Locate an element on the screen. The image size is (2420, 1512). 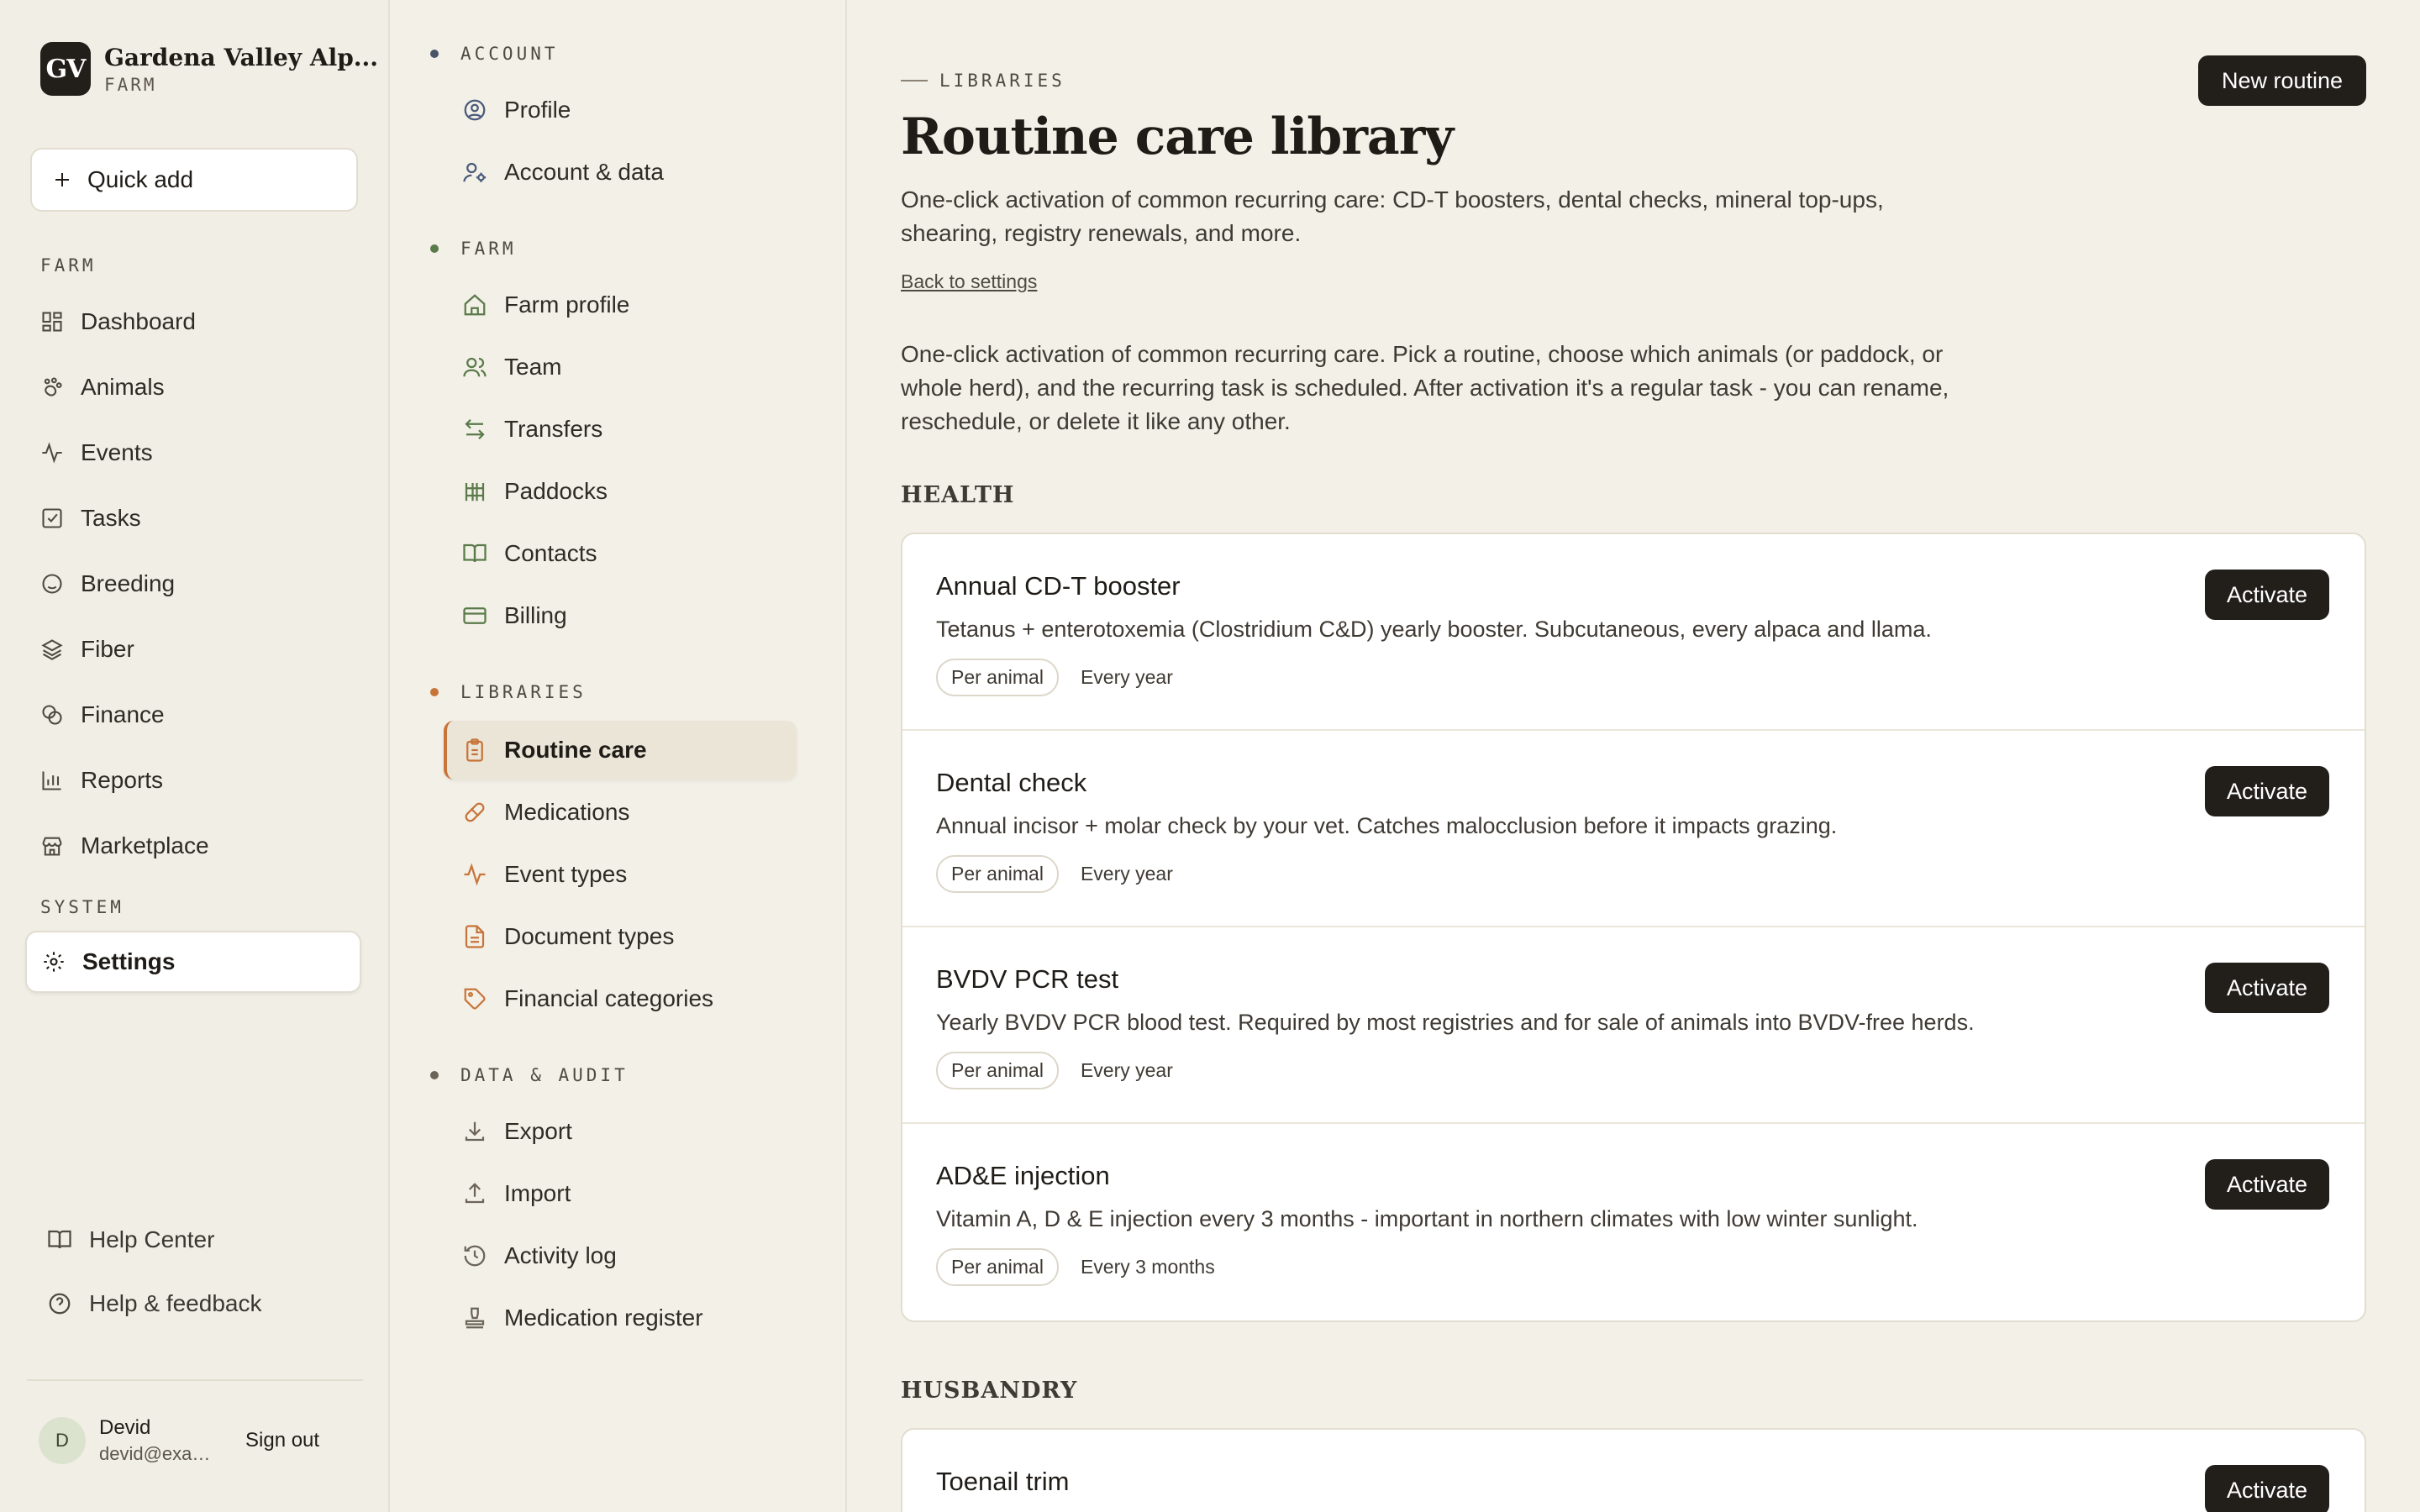
subnav-item-billing: Billing is located at coordinates (620, 615).